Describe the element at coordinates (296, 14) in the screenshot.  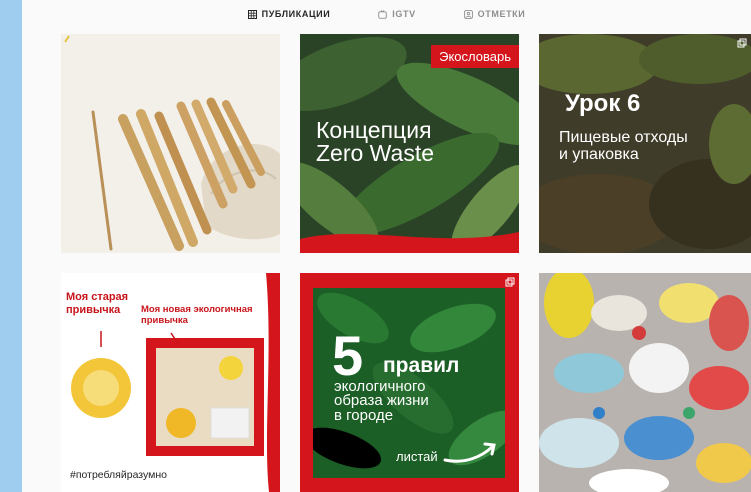
I see `tab-posts-label: ПУБЛИКАЦИИ` at that location.